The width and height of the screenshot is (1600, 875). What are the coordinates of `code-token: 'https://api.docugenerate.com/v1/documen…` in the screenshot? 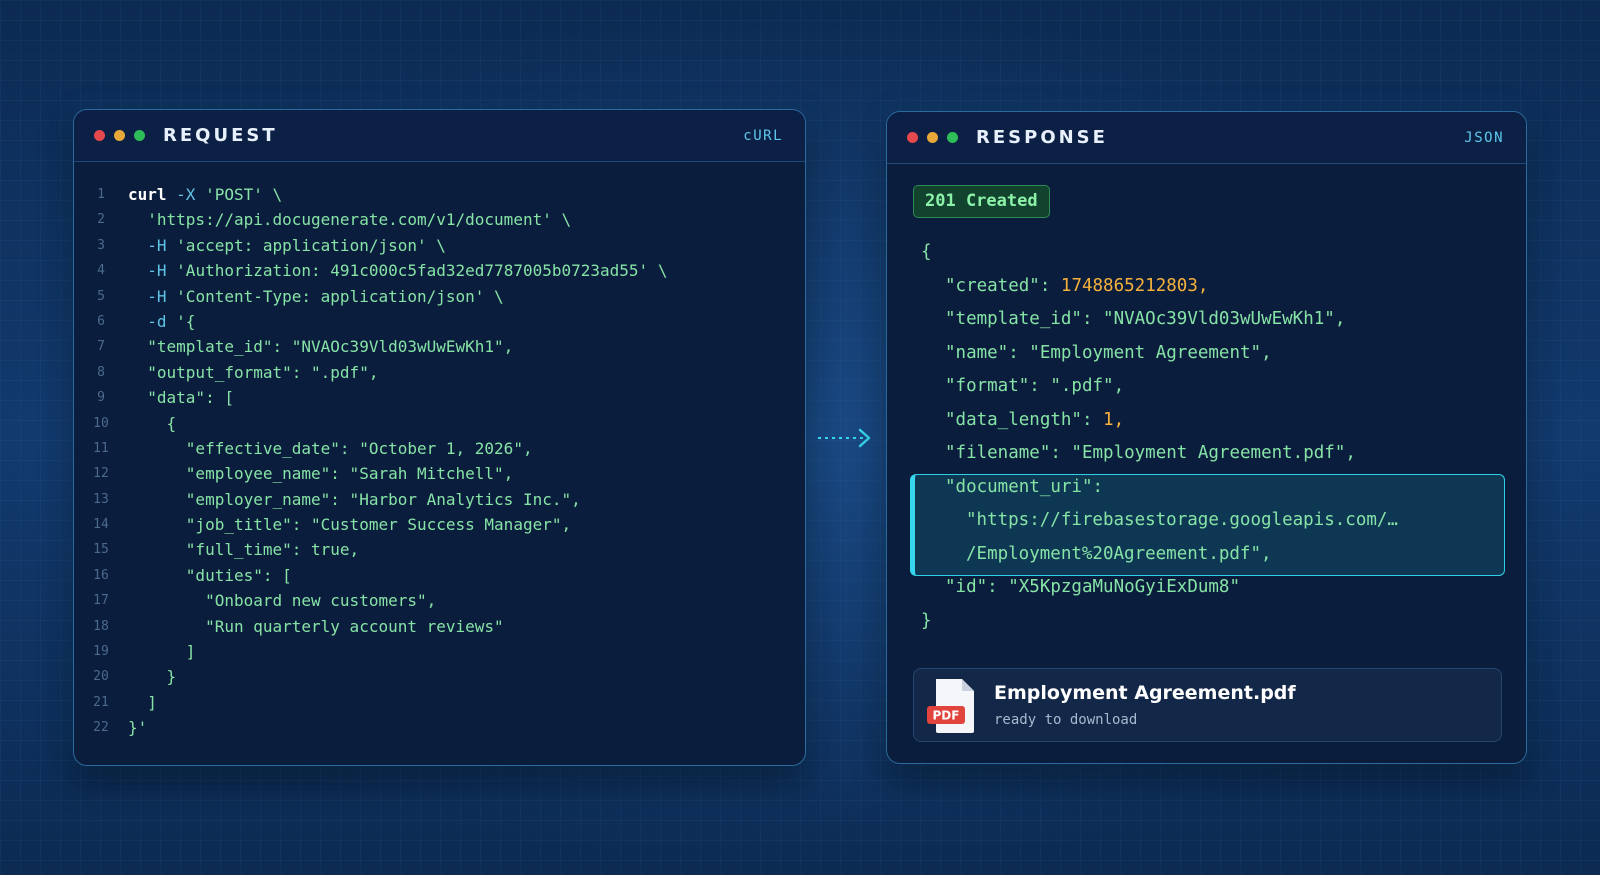 It's located at (350, 220).